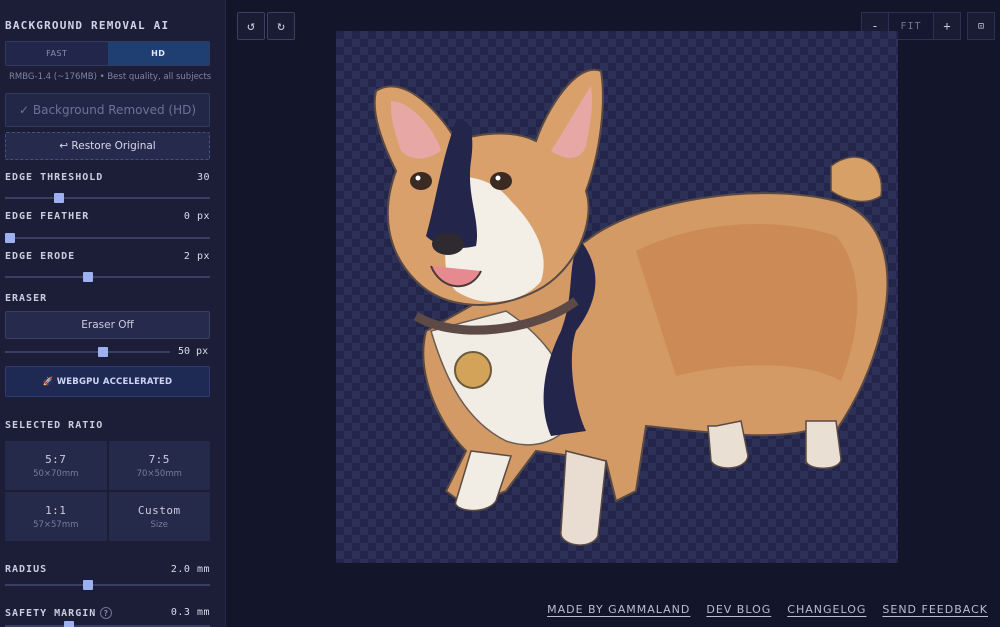 This screenshot has width=1000, height=627. What do you see at coordinates (26, 298) in the screenshot?
I see `eraser-label: ERASER` at bounding box center [26, 298].